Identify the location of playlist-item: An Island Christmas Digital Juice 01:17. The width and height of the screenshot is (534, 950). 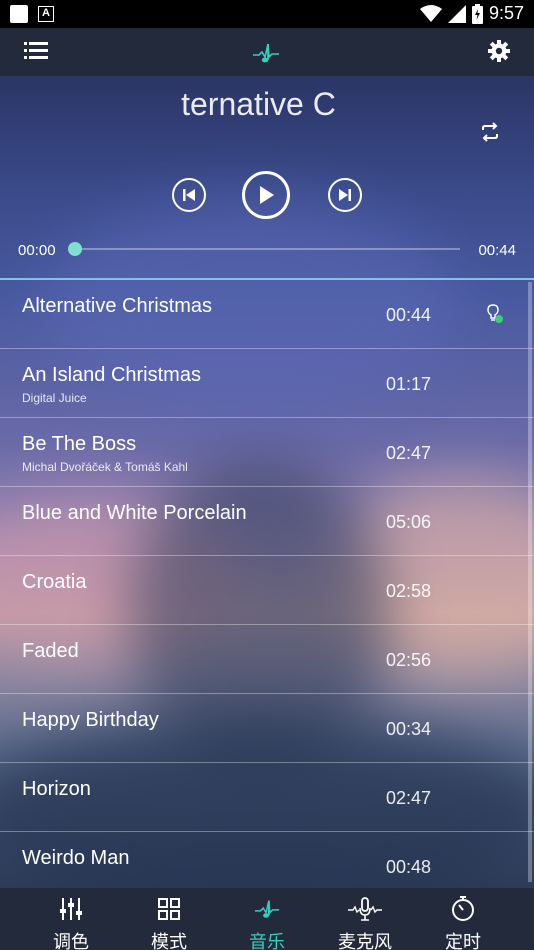
(267, 383).